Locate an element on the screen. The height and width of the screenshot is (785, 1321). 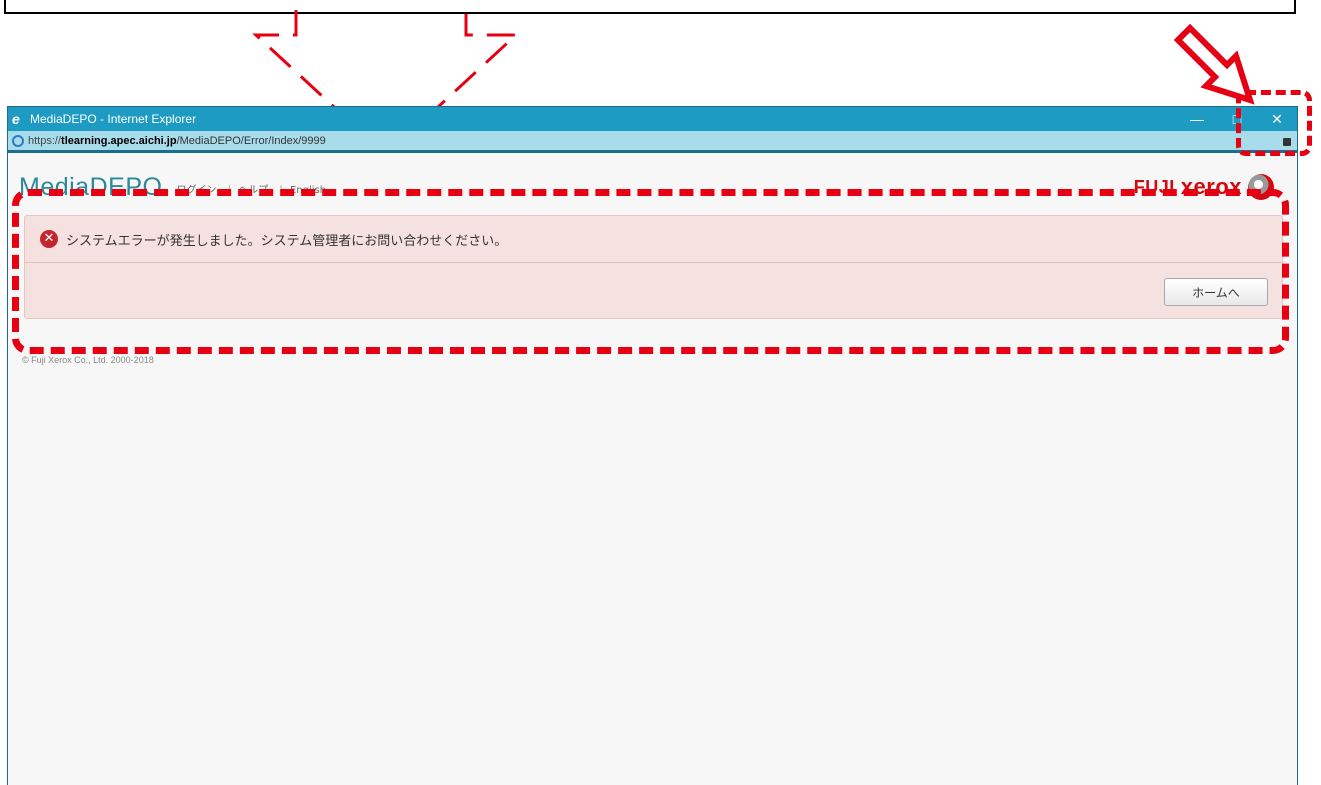
address-host: tlearning.apec.aichi.jp is located at coordinates (119, 140).